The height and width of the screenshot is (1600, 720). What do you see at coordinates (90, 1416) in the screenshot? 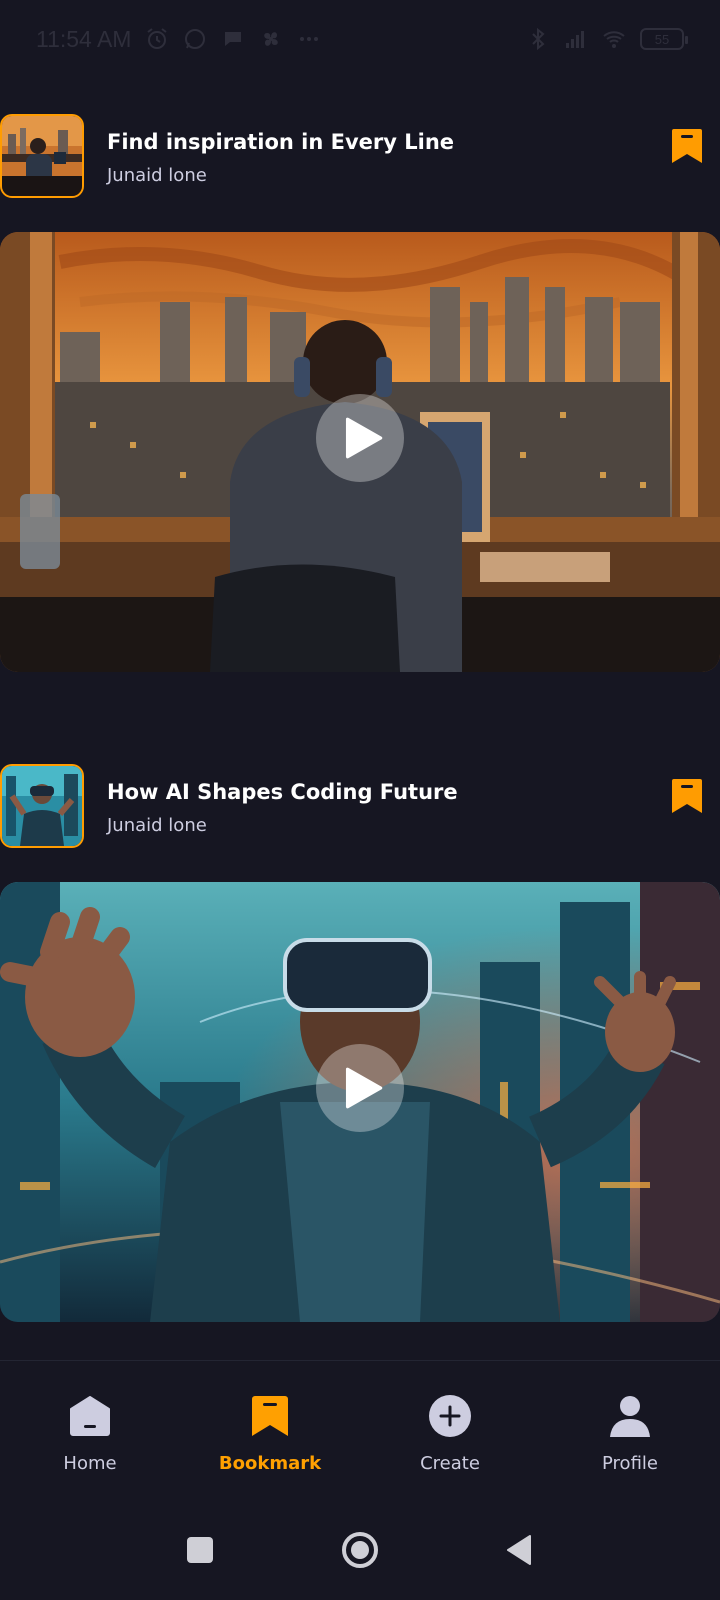
I see `home-icon` at bounding box center [90, 1416].